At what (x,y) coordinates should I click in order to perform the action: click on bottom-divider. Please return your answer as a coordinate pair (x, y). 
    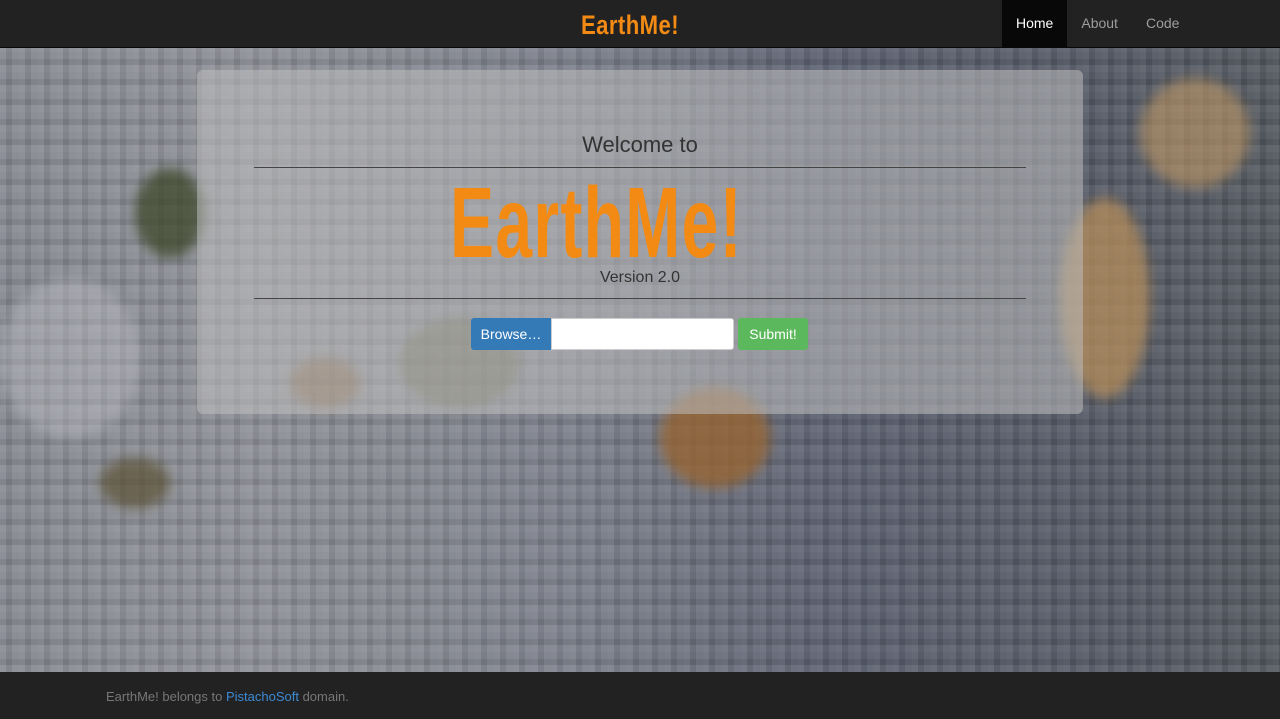
    Looking at the image, I should click on (640, 298).